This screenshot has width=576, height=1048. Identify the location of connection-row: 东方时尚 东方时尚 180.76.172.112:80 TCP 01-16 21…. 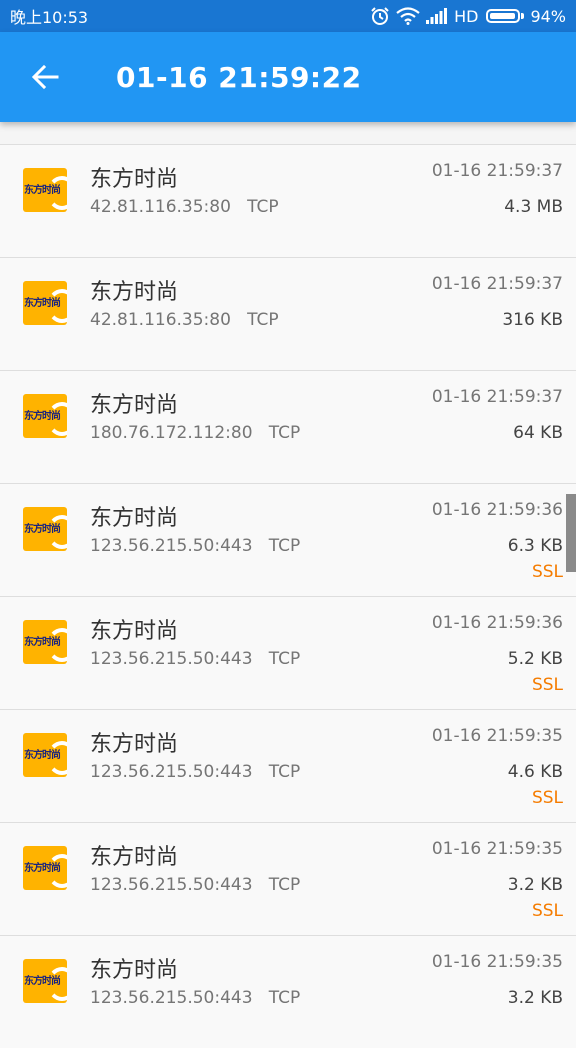
(288, 426).